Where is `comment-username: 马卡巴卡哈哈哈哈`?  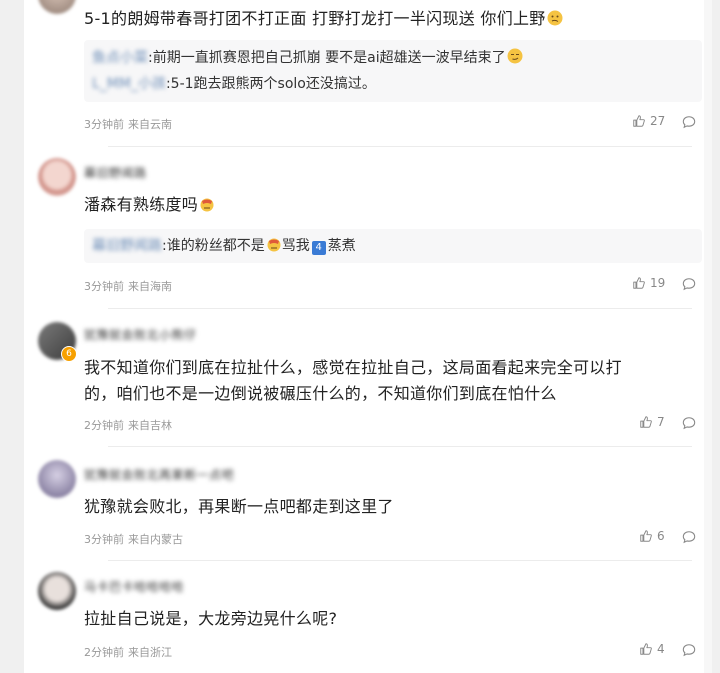 comment-username: 马卡巴卡哈哈哈哈 is located at coordinates (134, 586).